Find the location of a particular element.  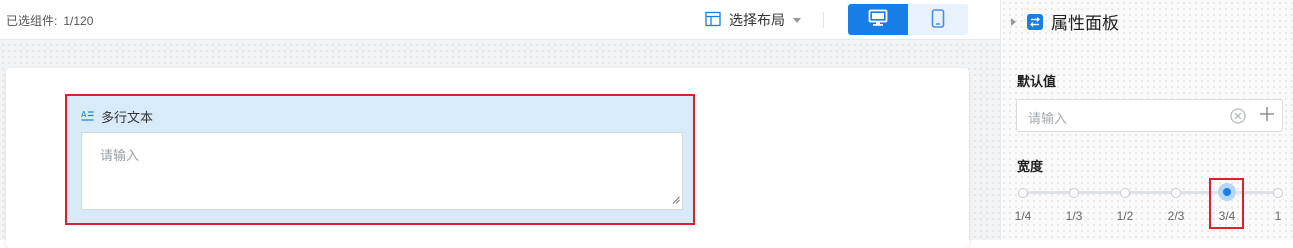

textarea-placeholder: 请输入 is located at coordinates (120, 155).